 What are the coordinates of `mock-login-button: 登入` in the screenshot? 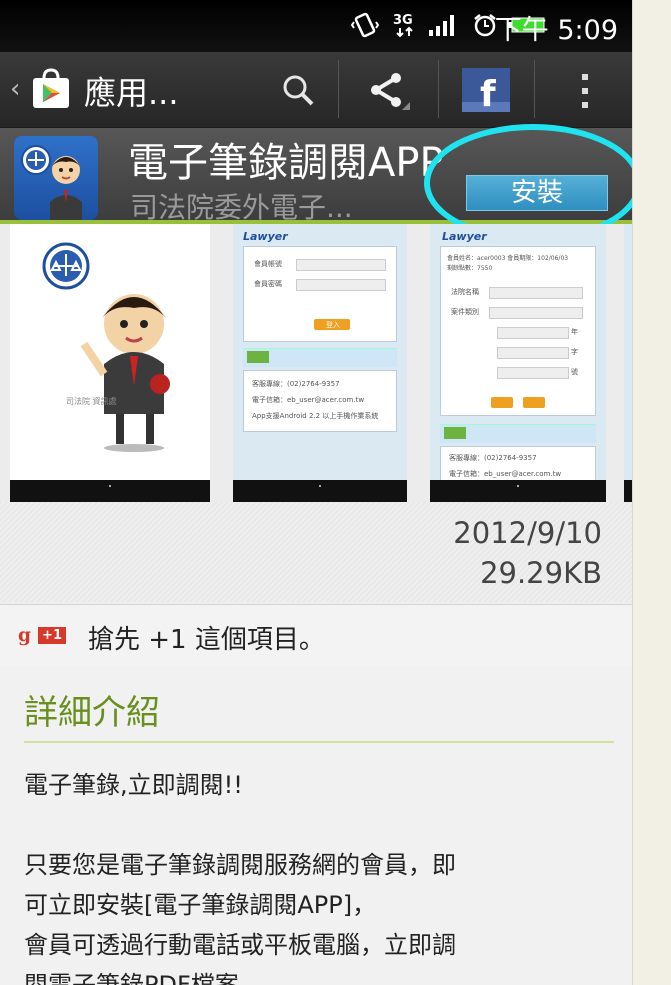 It's located at (332, 324).